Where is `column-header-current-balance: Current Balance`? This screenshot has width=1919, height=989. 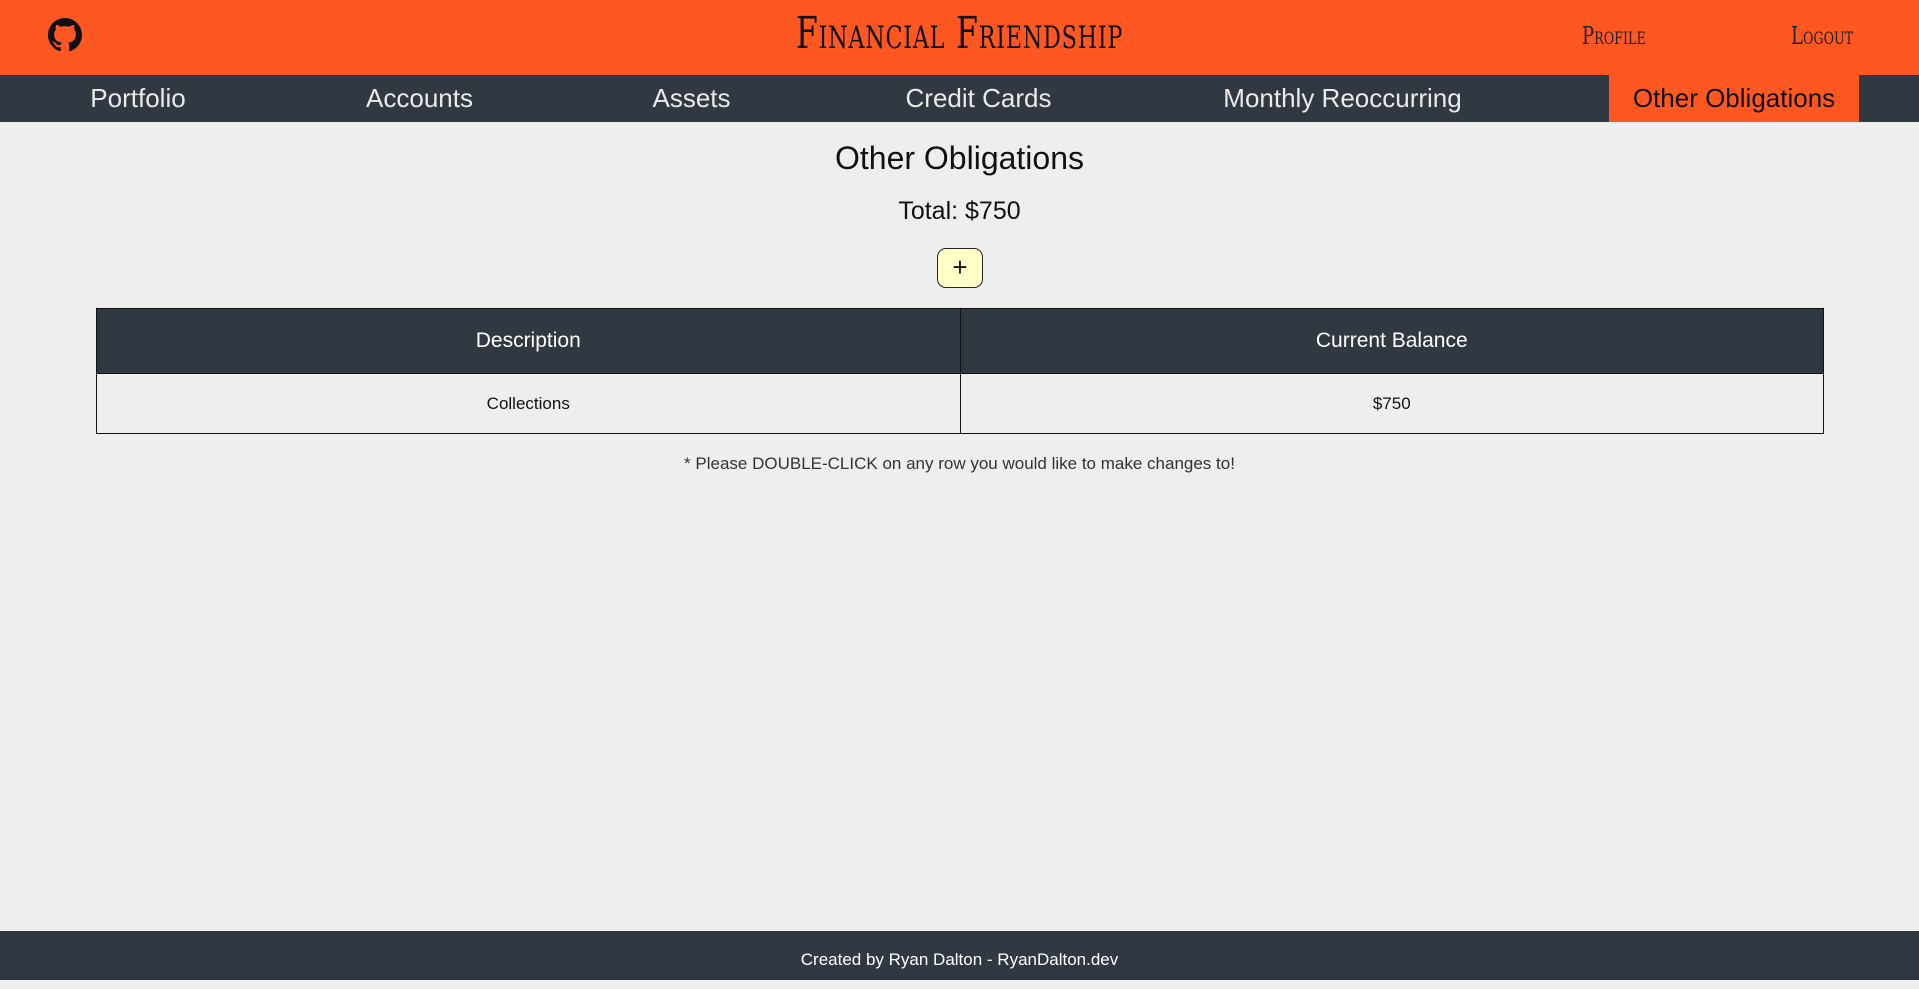 column-header-current-balance: Current Balance is located at coordinates (1391, 341).